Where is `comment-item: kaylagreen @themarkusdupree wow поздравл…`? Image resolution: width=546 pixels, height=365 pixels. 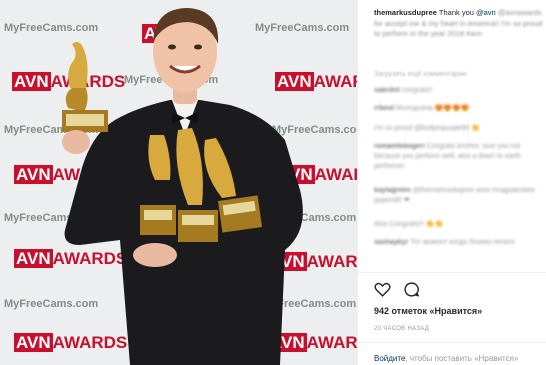 comment-item: kaylagreen @themarkusdupree wow поздравл… is located at coordinates (454, 195).